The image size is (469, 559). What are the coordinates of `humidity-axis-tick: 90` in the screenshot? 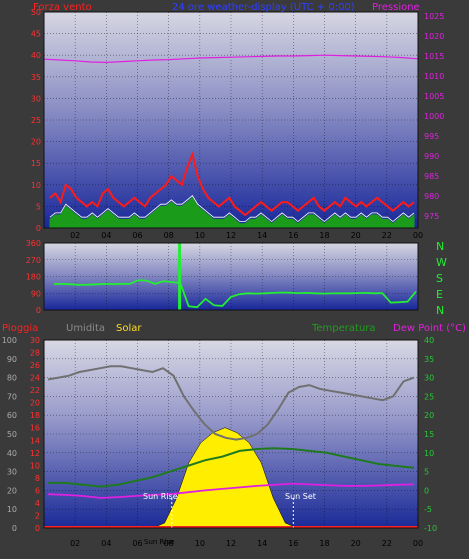 It's located at (12, 359).